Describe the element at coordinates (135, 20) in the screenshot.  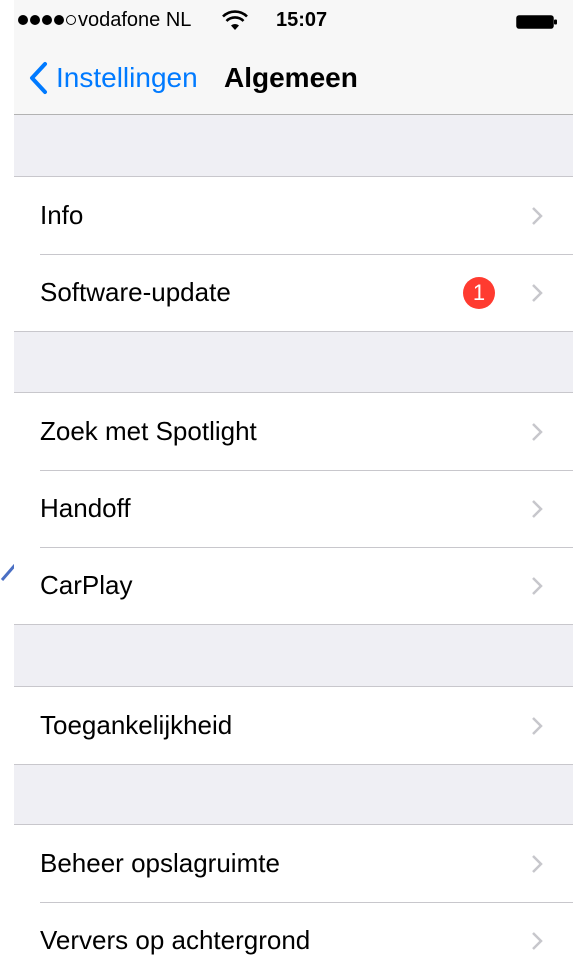
I see `carrier-name: vodafone NL` at that location.